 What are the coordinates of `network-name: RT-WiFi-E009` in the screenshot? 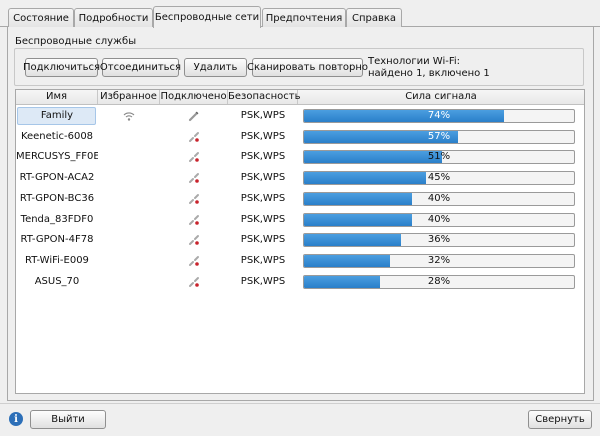 It's located at (57, 260).